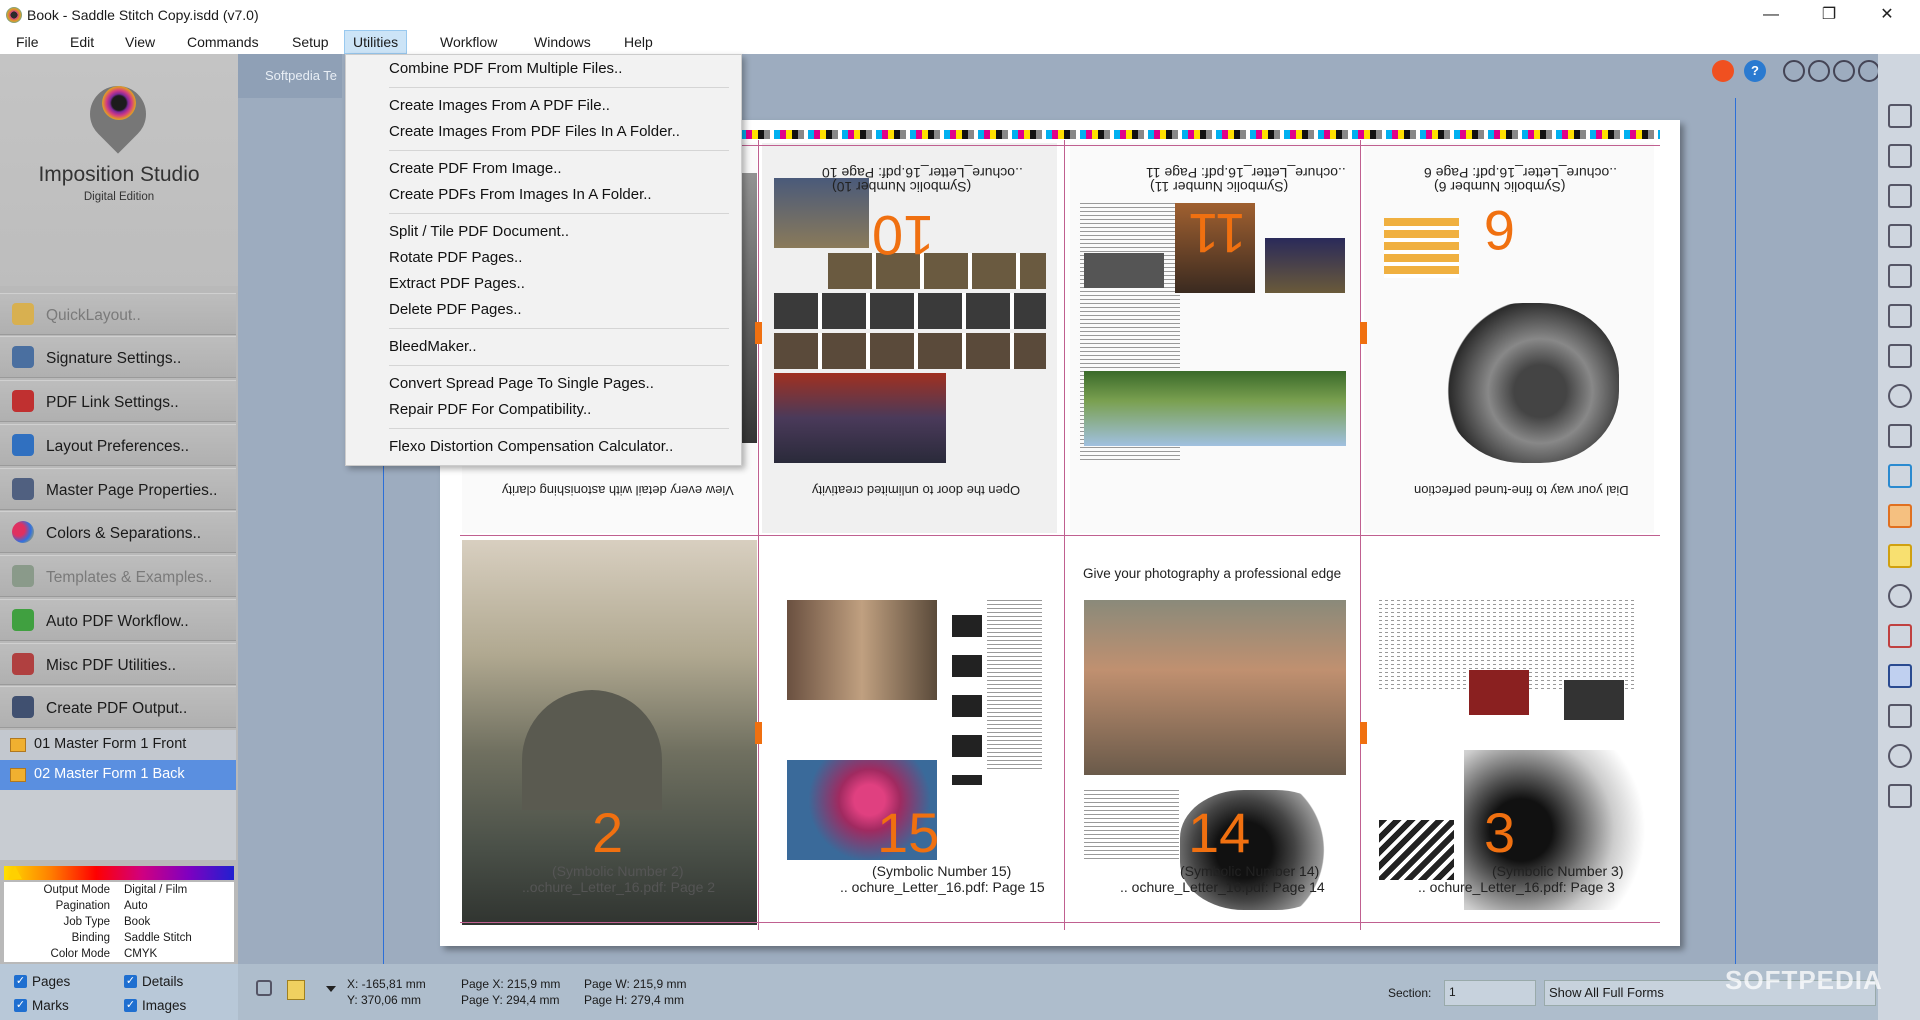 The width and height of the screenshot is (1920, 1020). I want to click on document-icon, so click(1900, 716).